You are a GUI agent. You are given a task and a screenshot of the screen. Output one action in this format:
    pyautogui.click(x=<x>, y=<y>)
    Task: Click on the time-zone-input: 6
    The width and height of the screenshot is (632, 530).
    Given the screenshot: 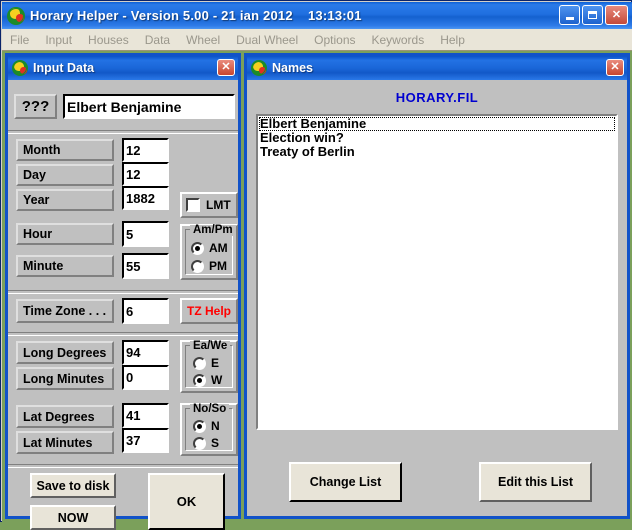 What is the action you would take?
    pyautogui.click(x=145, y=311)
    